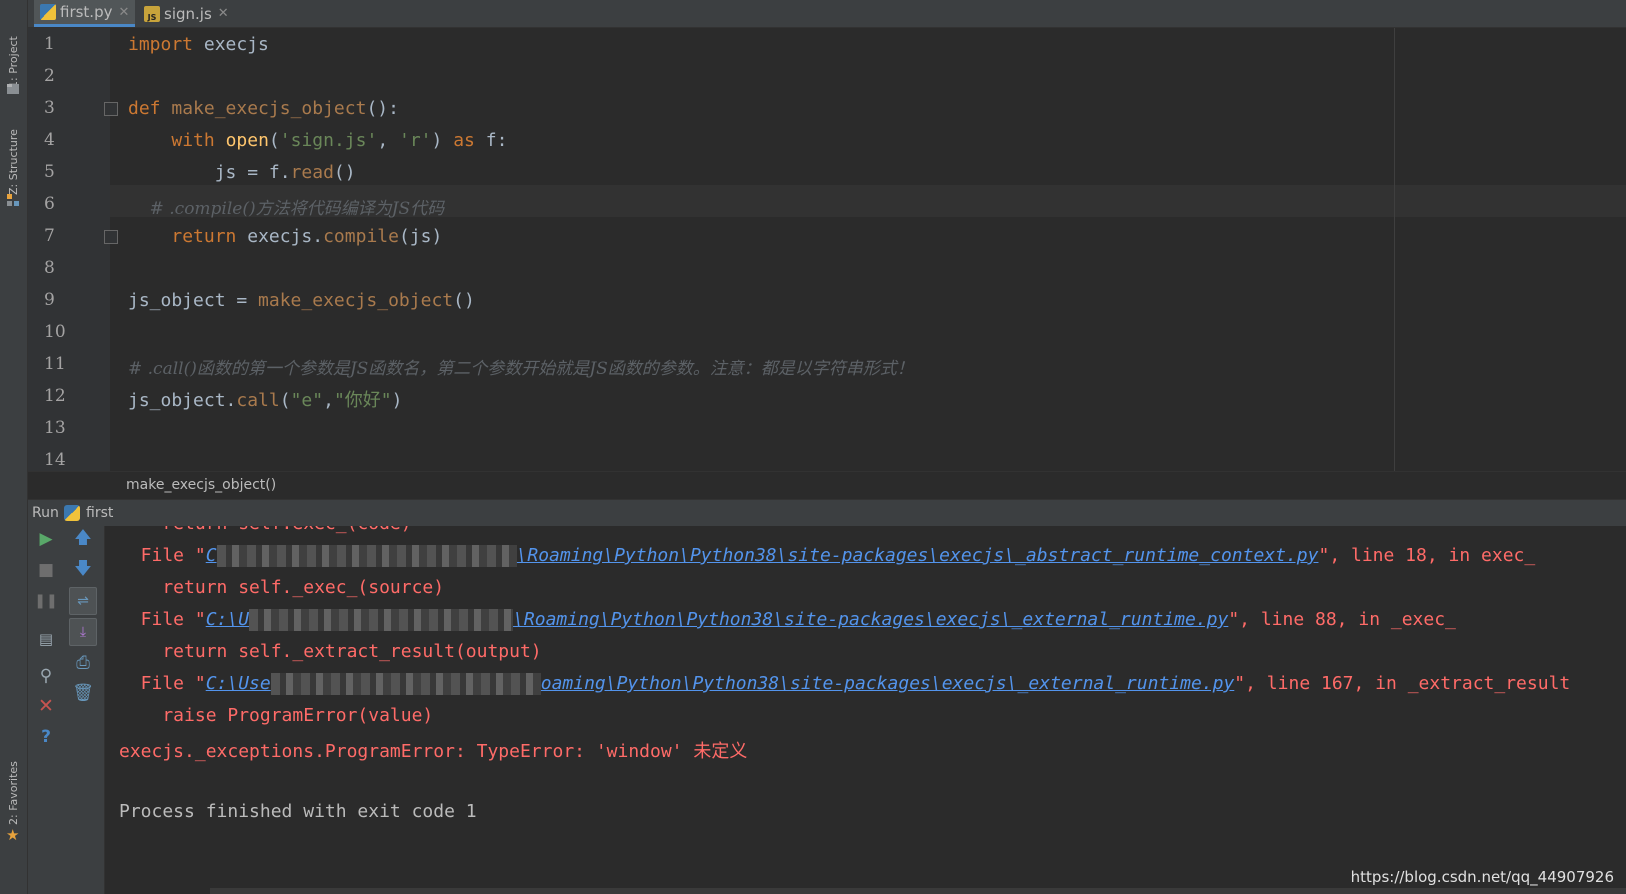 This screenshot has width=1626, height=894. Describe the element at coordinates (49, 76) in the screenshot. I see `line-number: 2` at that location.